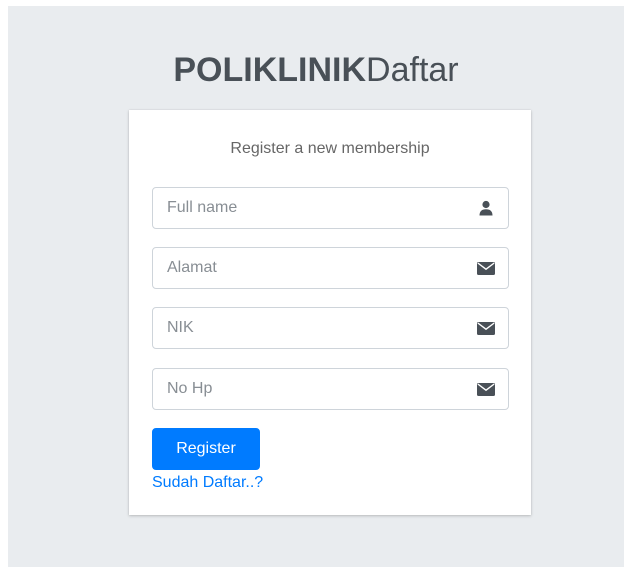 Image resolution: width=624 pixels, height=567 pixels. Describe the element at coordinates (412, 70) in the screenshot. I see `brand-name-light: Daftar` at that location.